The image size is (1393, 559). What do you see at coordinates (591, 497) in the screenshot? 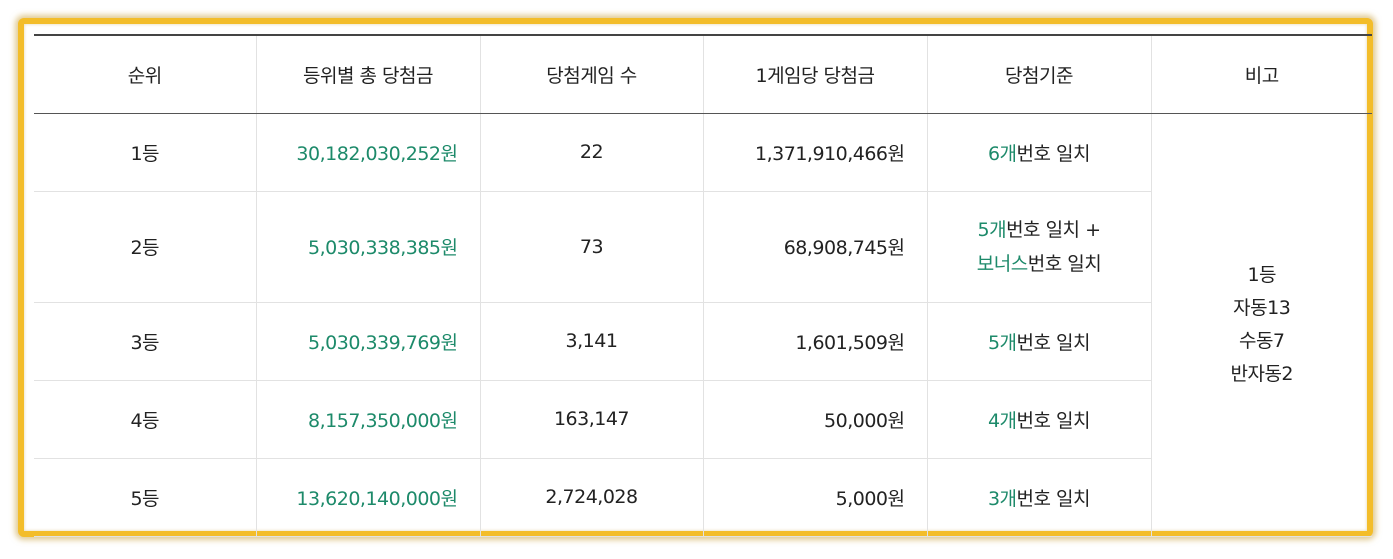
I see `winning-games-cell: 2,724,028` at bounding box center [591, 497].